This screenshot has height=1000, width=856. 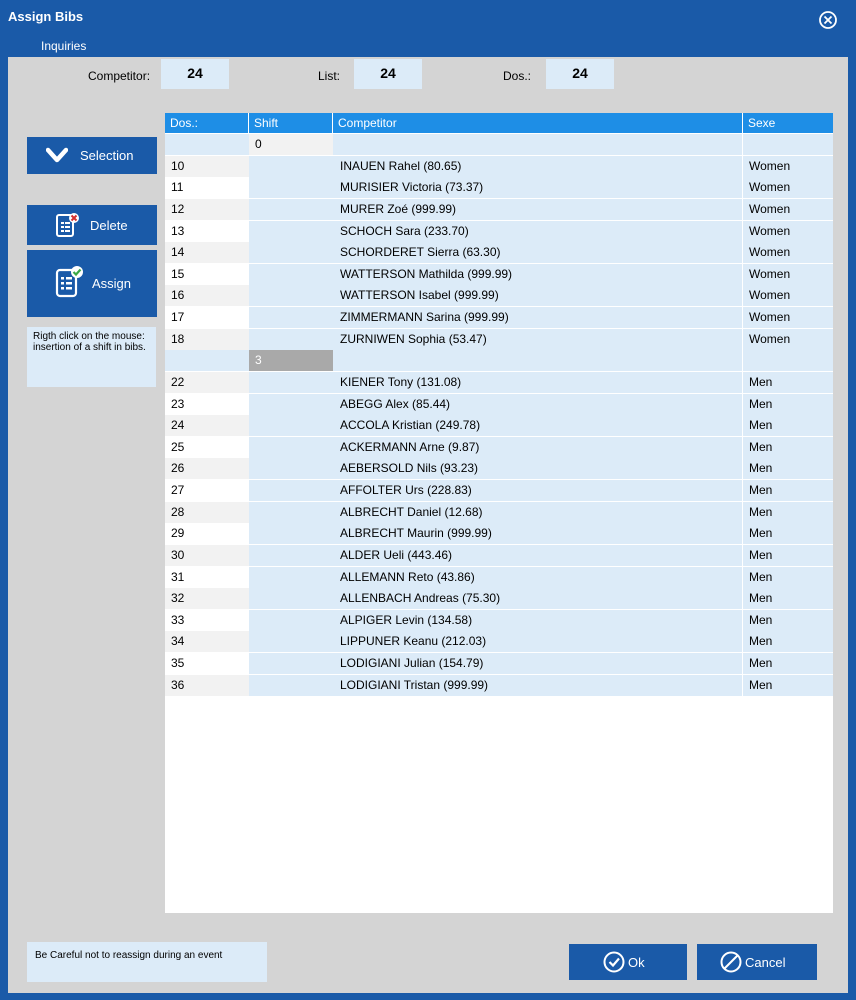 I want to click on cell-competitor: AFFOLTER Urs (228.83), so click(x=537, y=491).